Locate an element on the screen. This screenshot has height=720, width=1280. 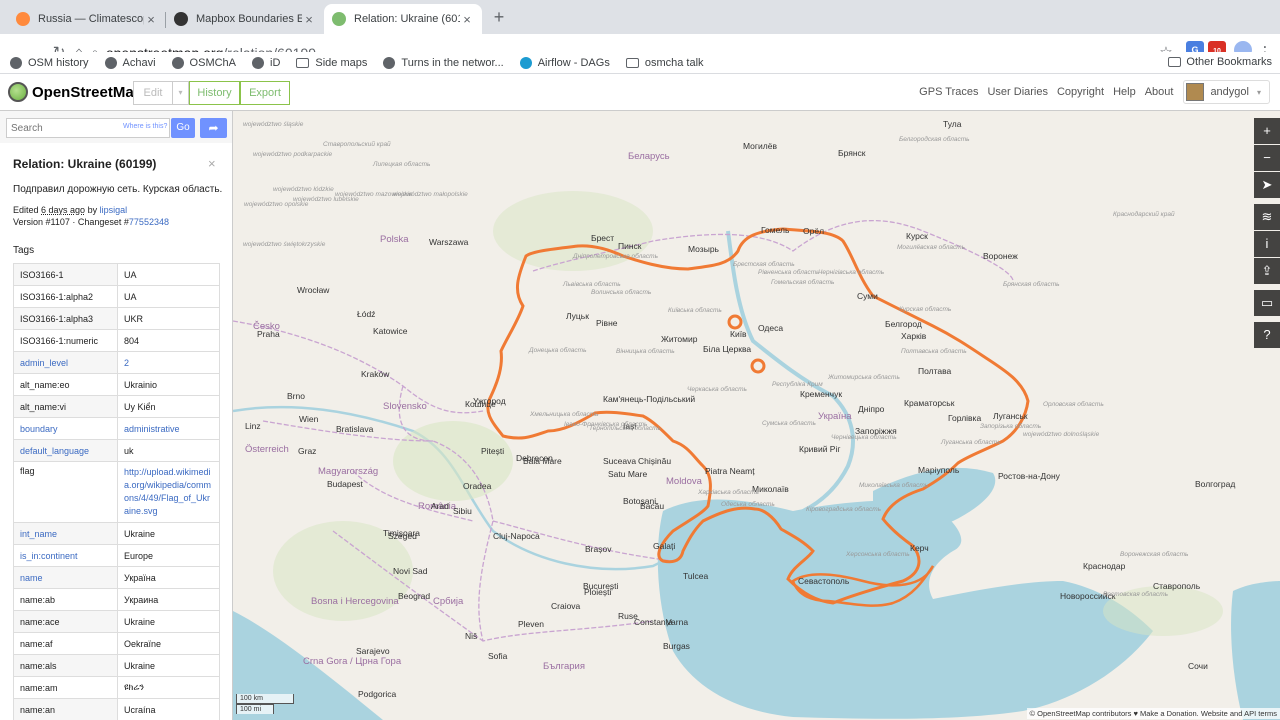
tag-key: default_language is located at coordinates (65, 450).